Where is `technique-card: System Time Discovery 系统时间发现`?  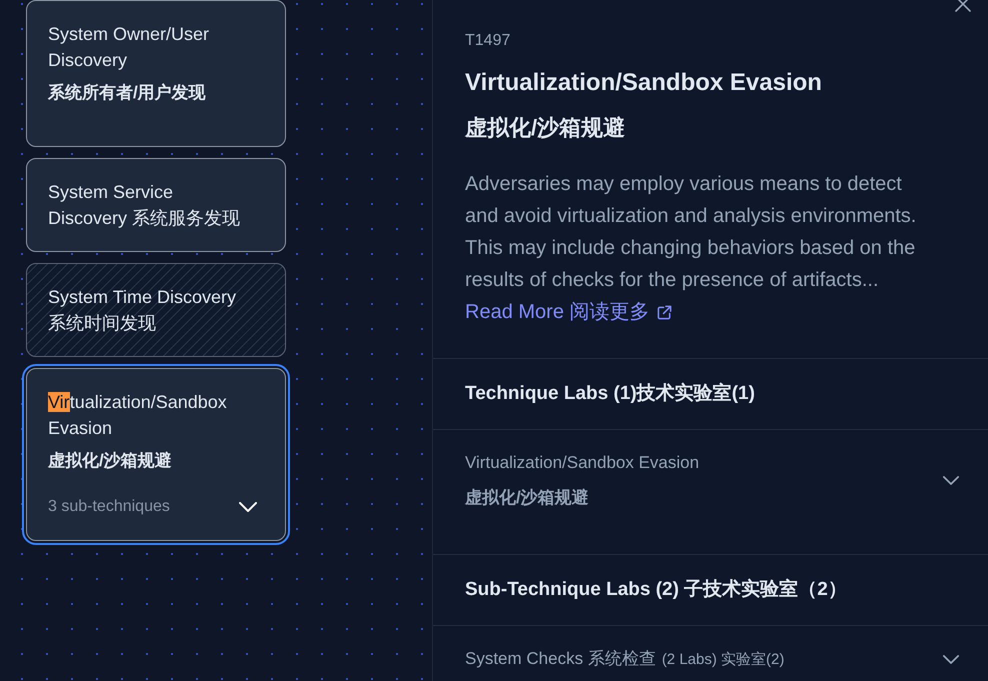 technique-card: System Time Discovery 系统时间发现 is located at coordinates (156, 310).